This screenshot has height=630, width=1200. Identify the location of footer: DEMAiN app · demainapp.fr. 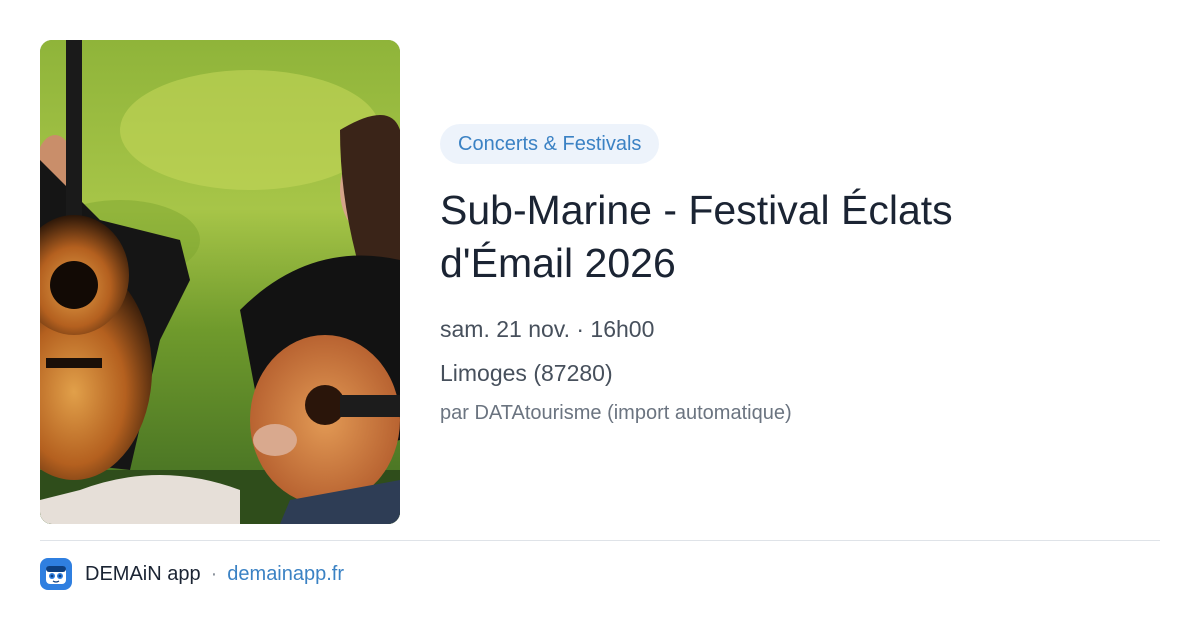
(192, 574).